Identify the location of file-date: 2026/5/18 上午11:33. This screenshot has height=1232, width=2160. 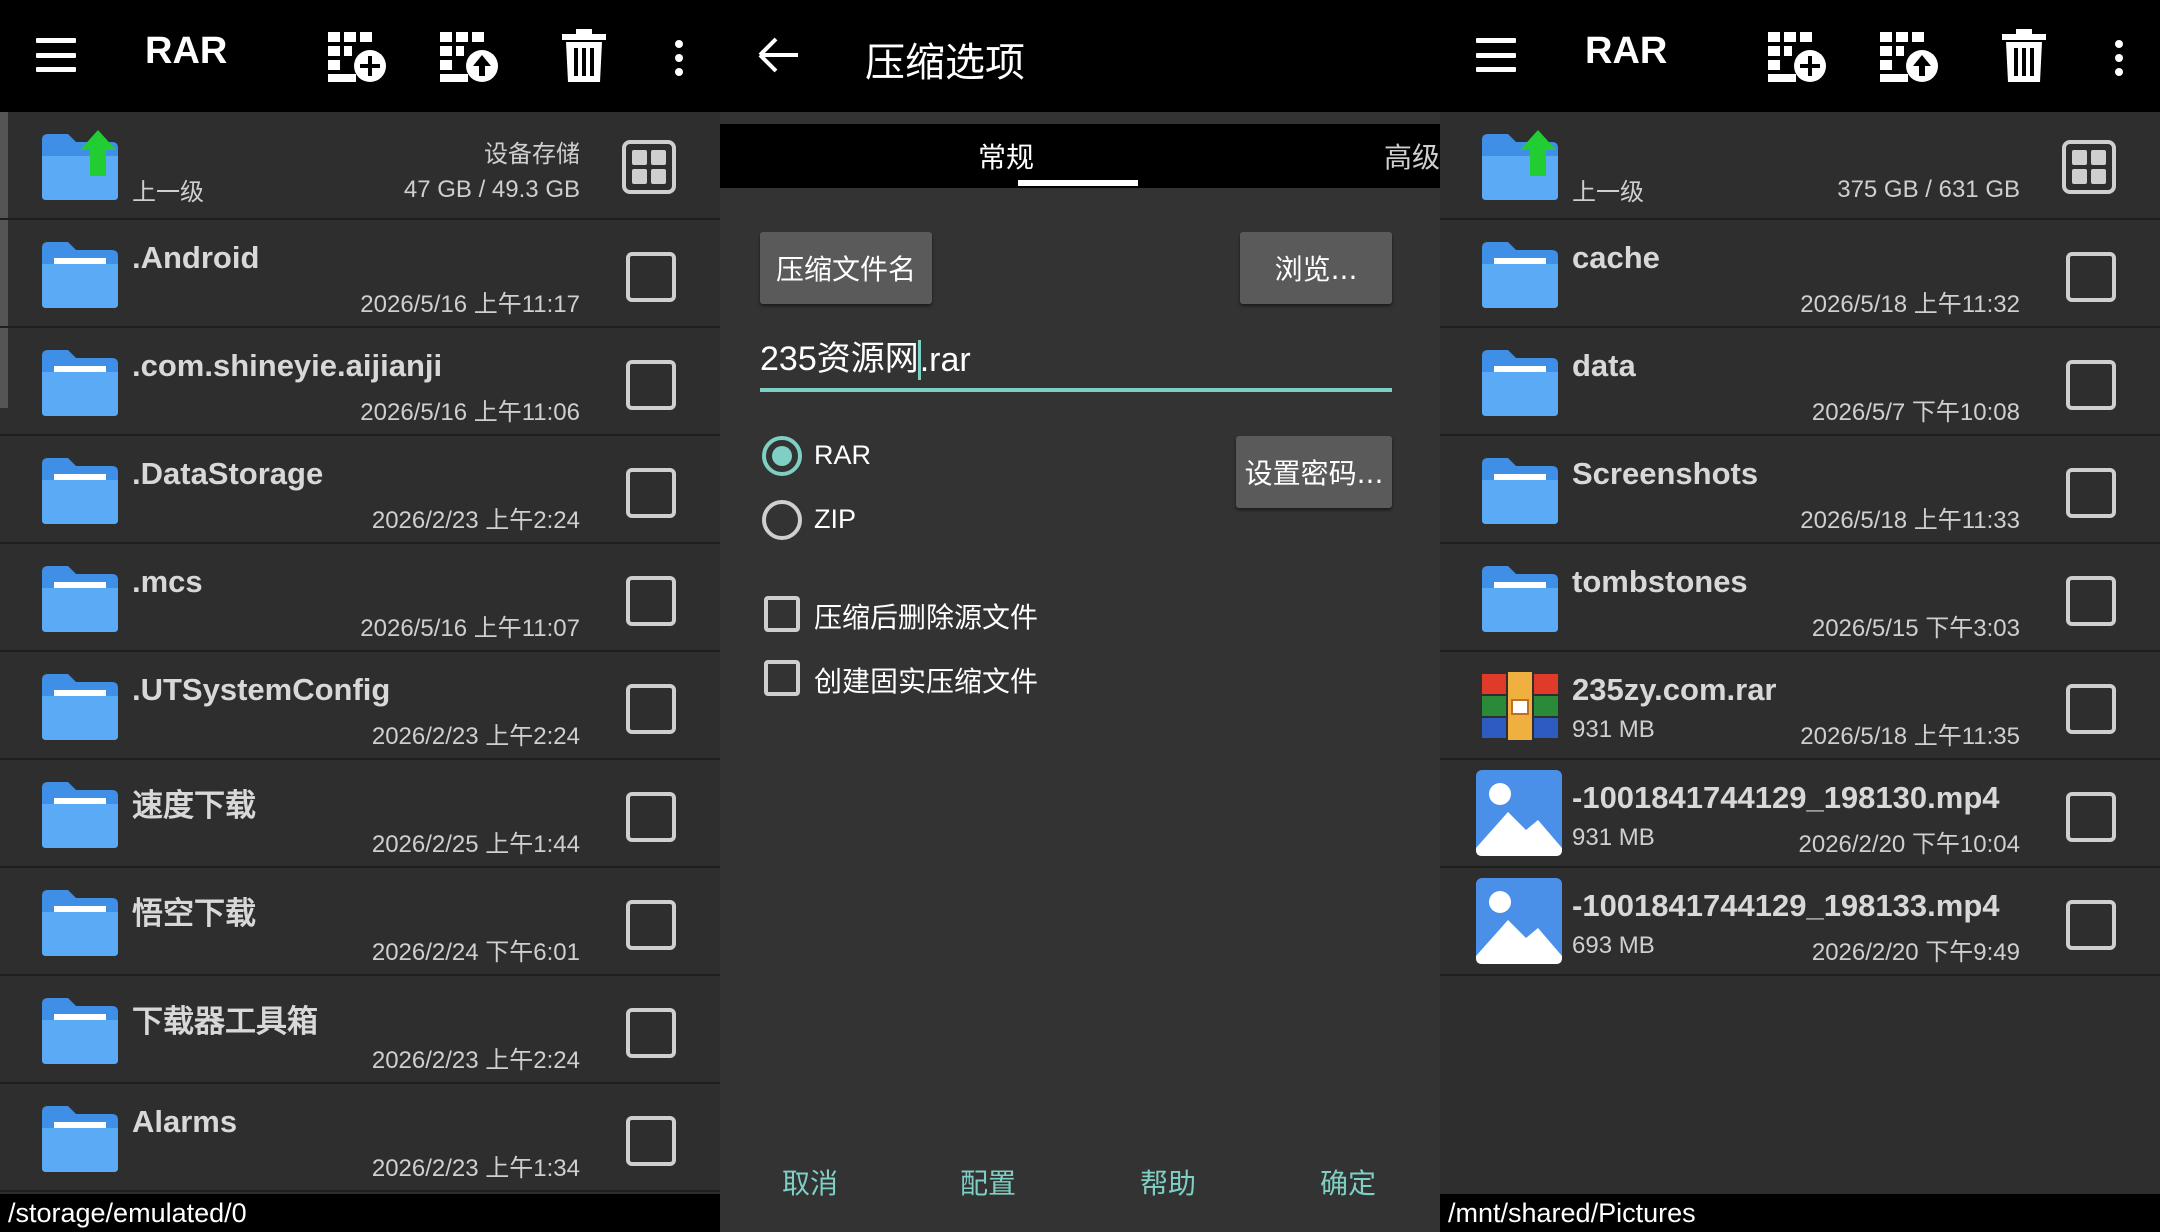
(1910, 520).